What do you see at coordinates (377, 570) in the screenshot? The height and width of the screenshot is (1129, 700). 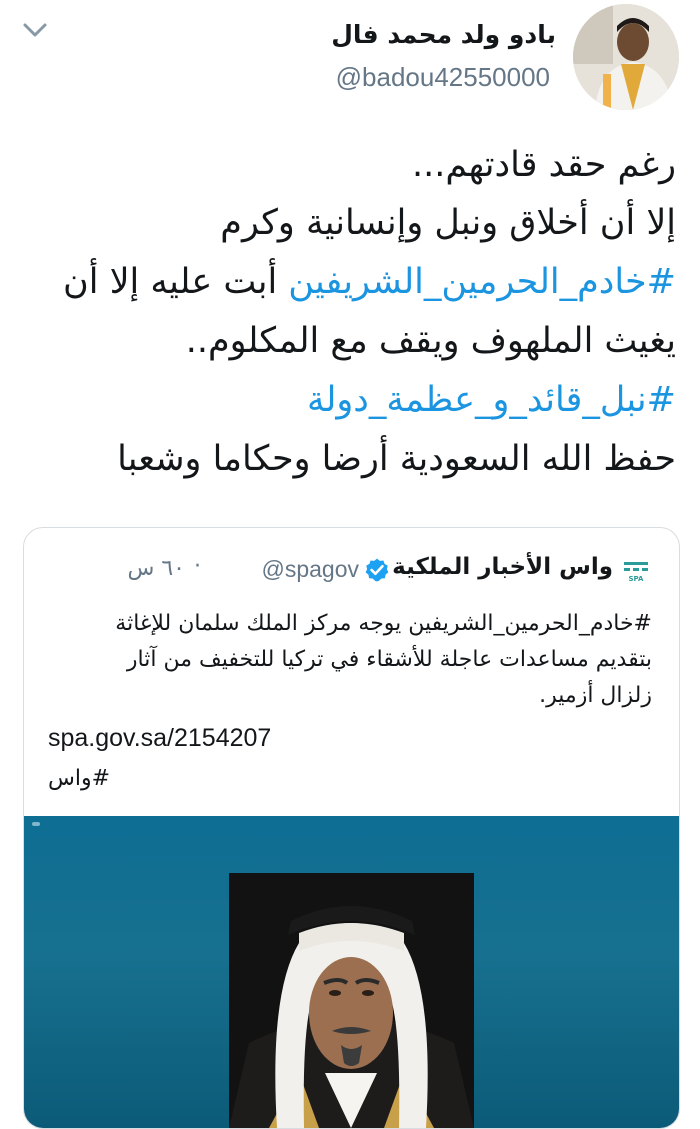 I see `verified-badge-icon` at bounding box center [377, 570].